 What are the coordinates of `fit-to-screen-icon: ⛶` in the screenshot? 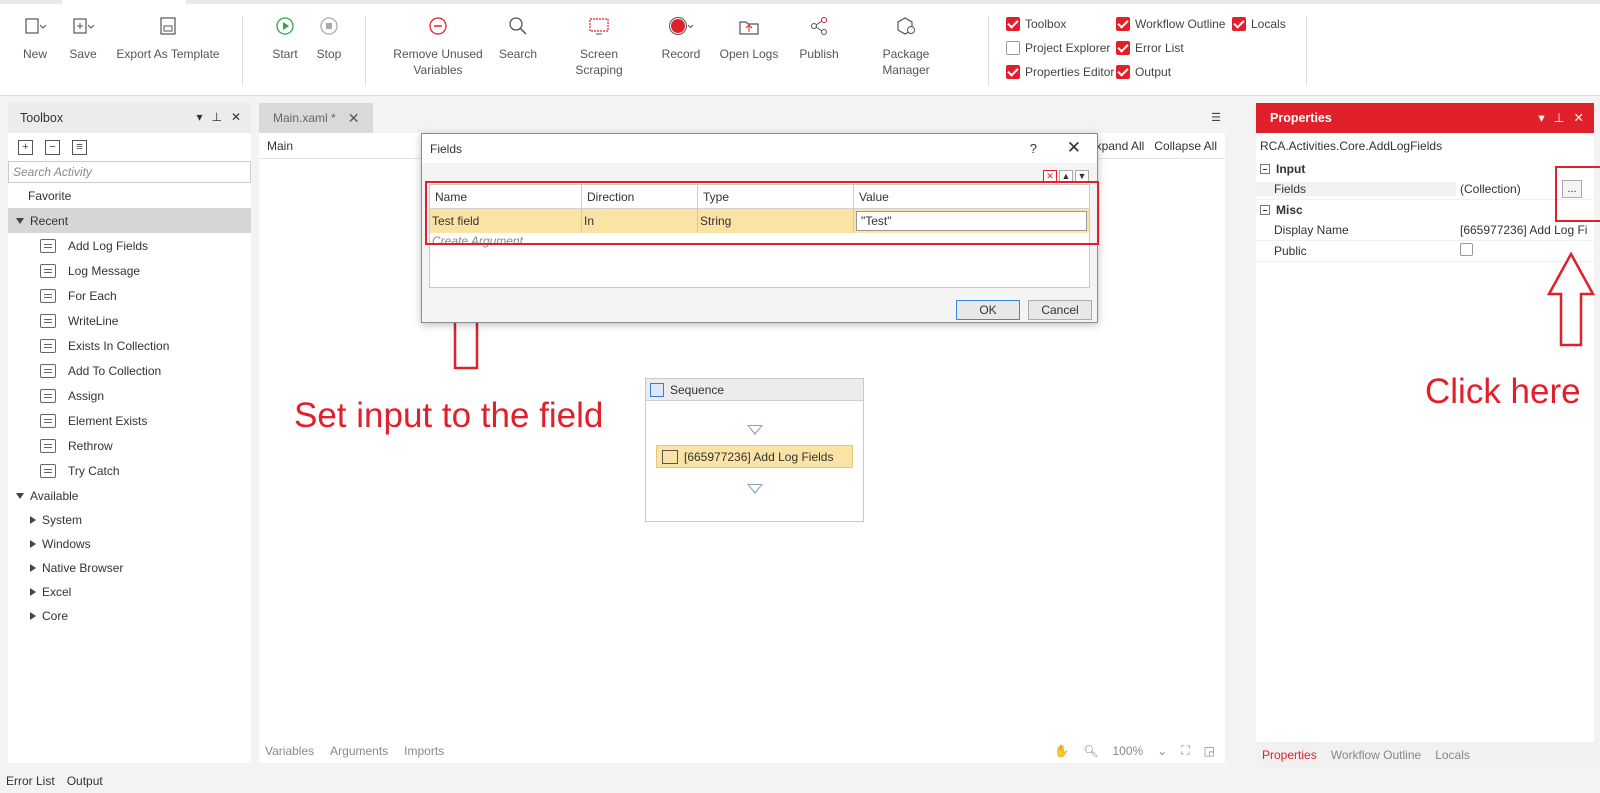 It's located at (1185, 750).